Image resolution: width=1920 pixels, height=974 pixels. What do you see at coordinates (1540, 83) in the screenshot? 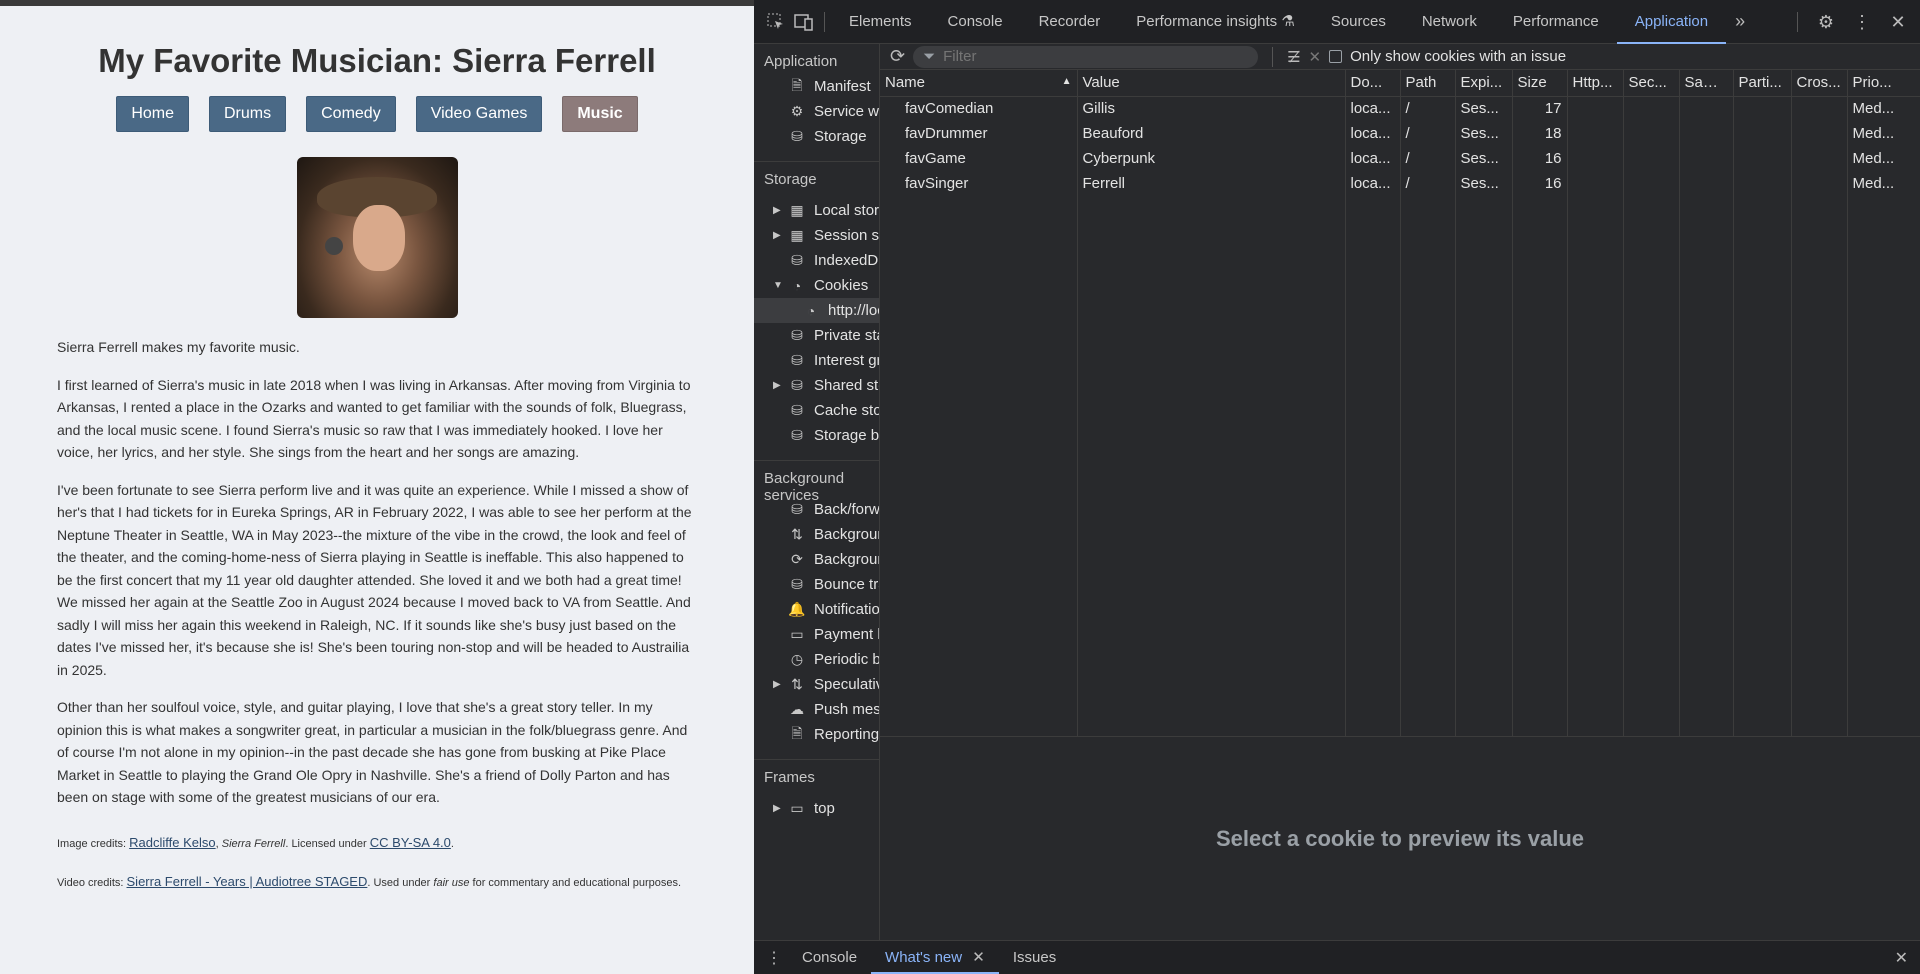
I see `column-header-size: Size` at bounding box center [1540, 83].